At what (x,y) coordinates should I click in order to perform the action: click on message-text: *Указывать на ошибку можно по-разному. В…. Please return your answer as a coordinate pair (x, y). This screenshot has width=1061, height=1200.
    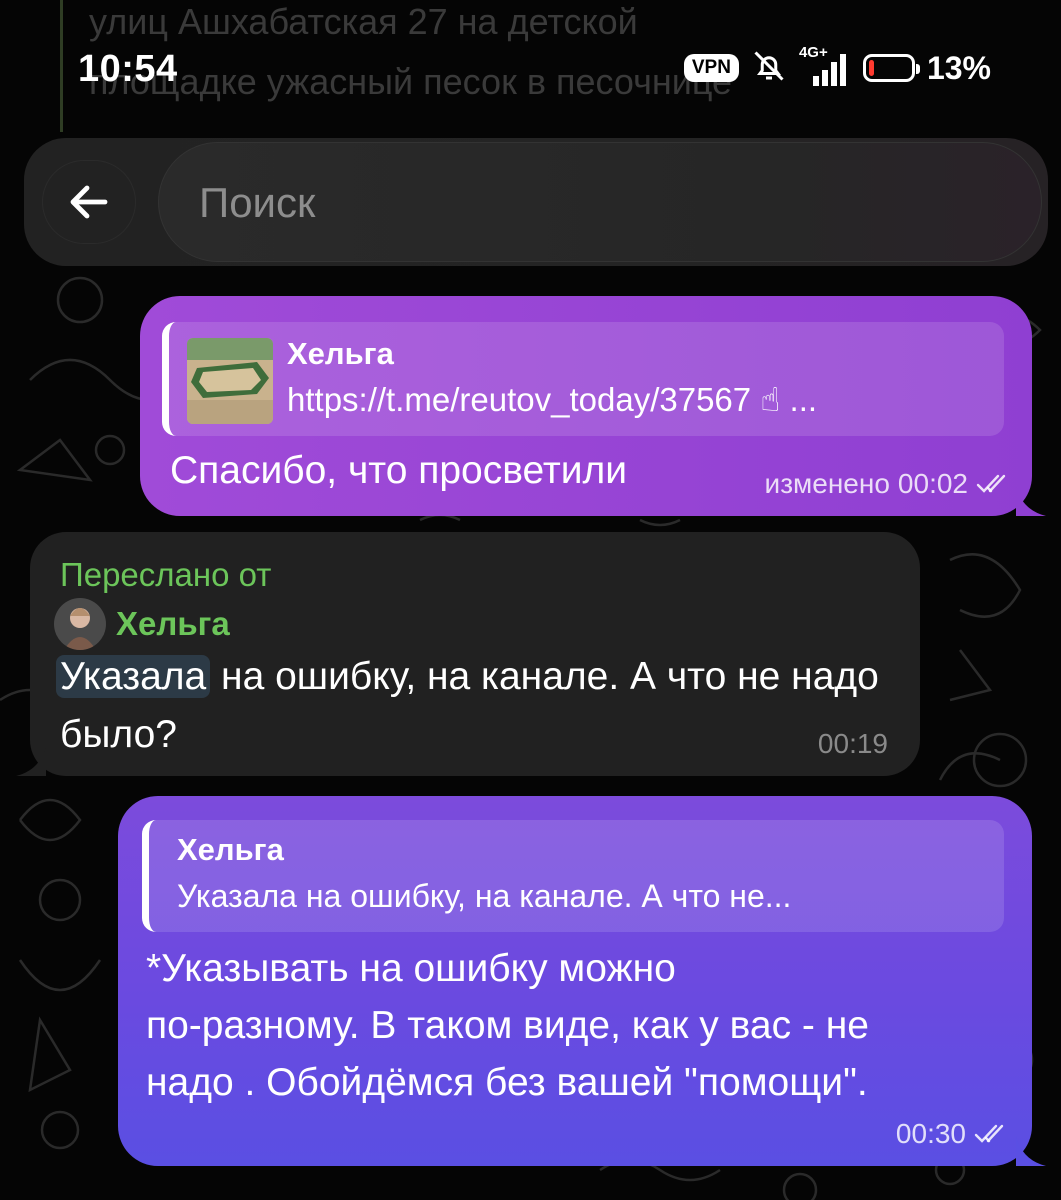
    Looking at the image, I should click on (576, 1025).